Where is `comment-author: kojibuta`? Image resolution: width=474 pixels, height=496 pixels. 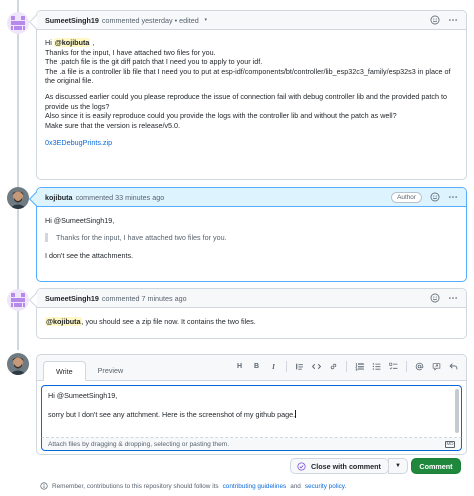
comment-author: kojibuta is located at coordinates (59, 197).